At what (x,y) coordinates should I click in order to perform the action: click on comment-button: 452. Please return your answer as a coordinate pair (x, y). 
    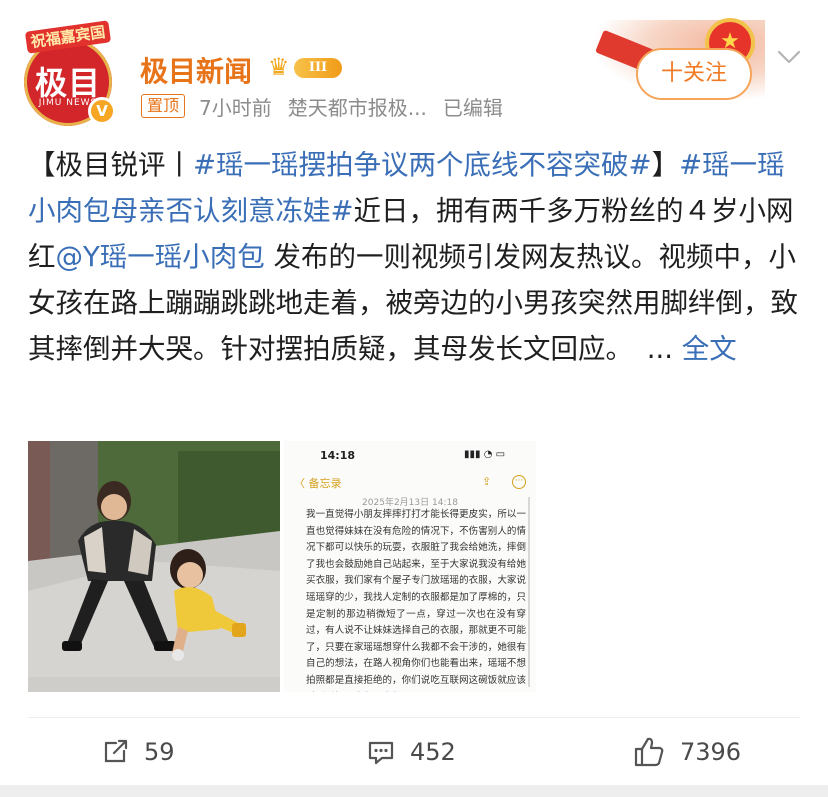
    Looking at the image, I should click on (411, 752).